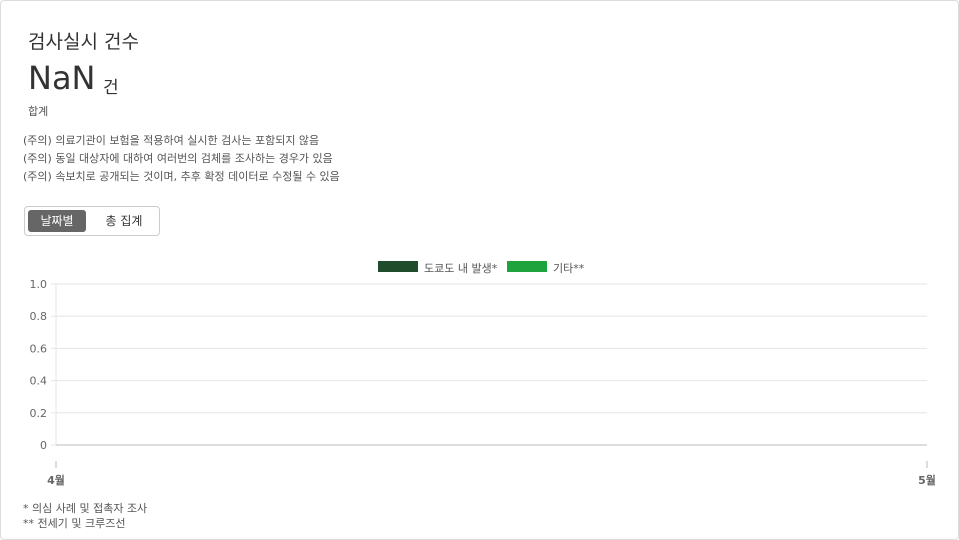 The width and height of the screenshot is (959, 540). Describe the element at coordinates (92, 221) in the screenshot. I see `view-toggle: 날짜별 총 집계` at that location.